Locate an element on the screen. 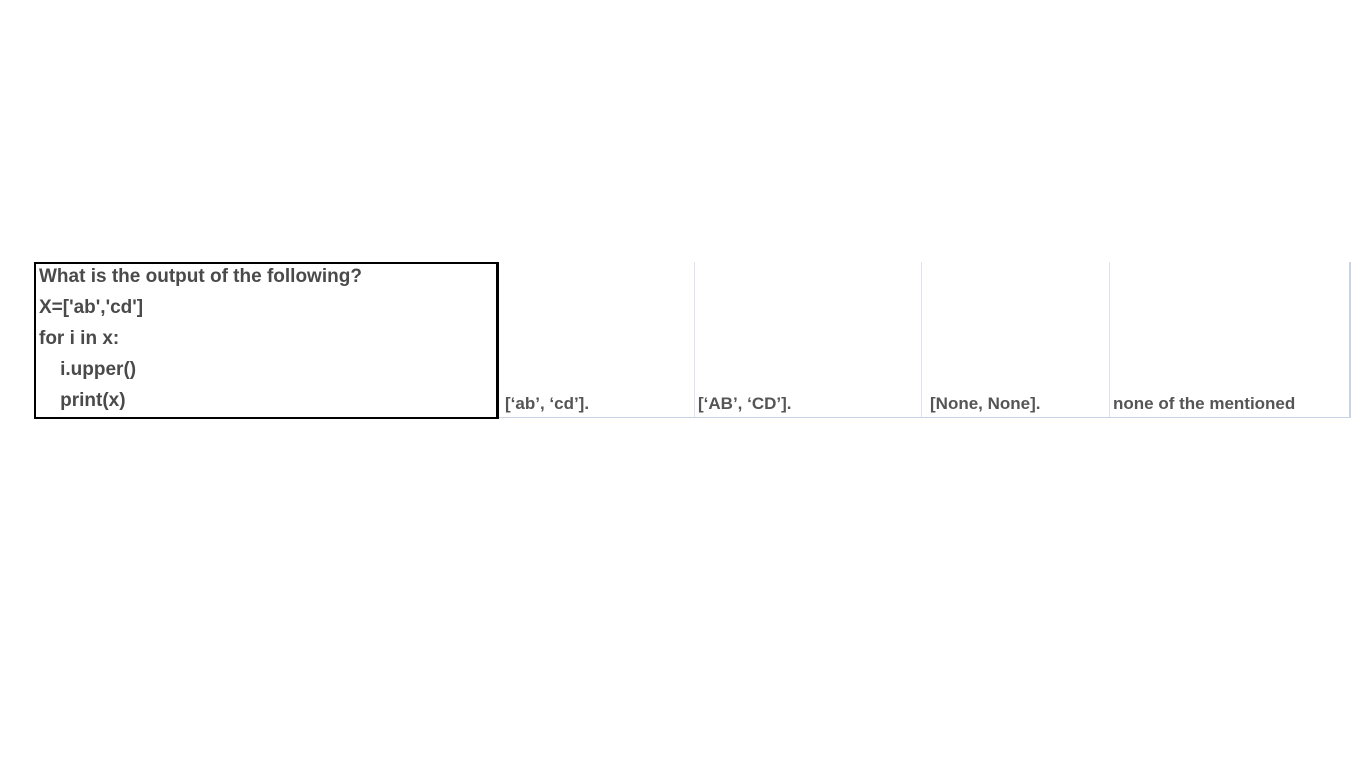 Image resolution: width=1366 pixels, height=768 pixels. question-line-3: for i in x: is located at coordinates (79, 338).